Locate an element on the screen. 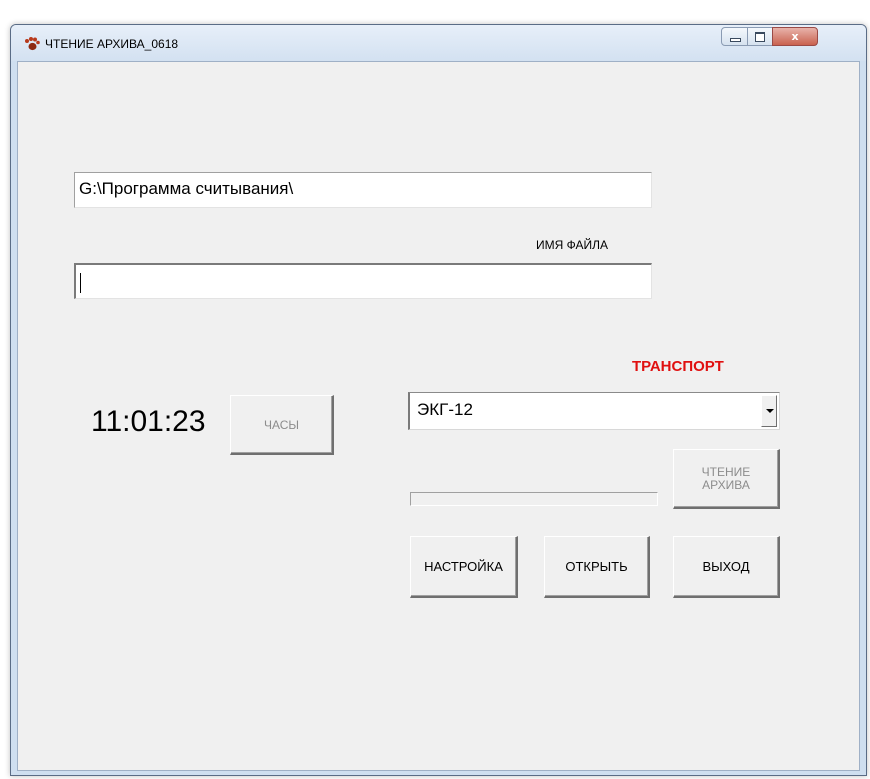 This screenshot has height=779, width=870. filename-input is located at coordinates (363, 281).